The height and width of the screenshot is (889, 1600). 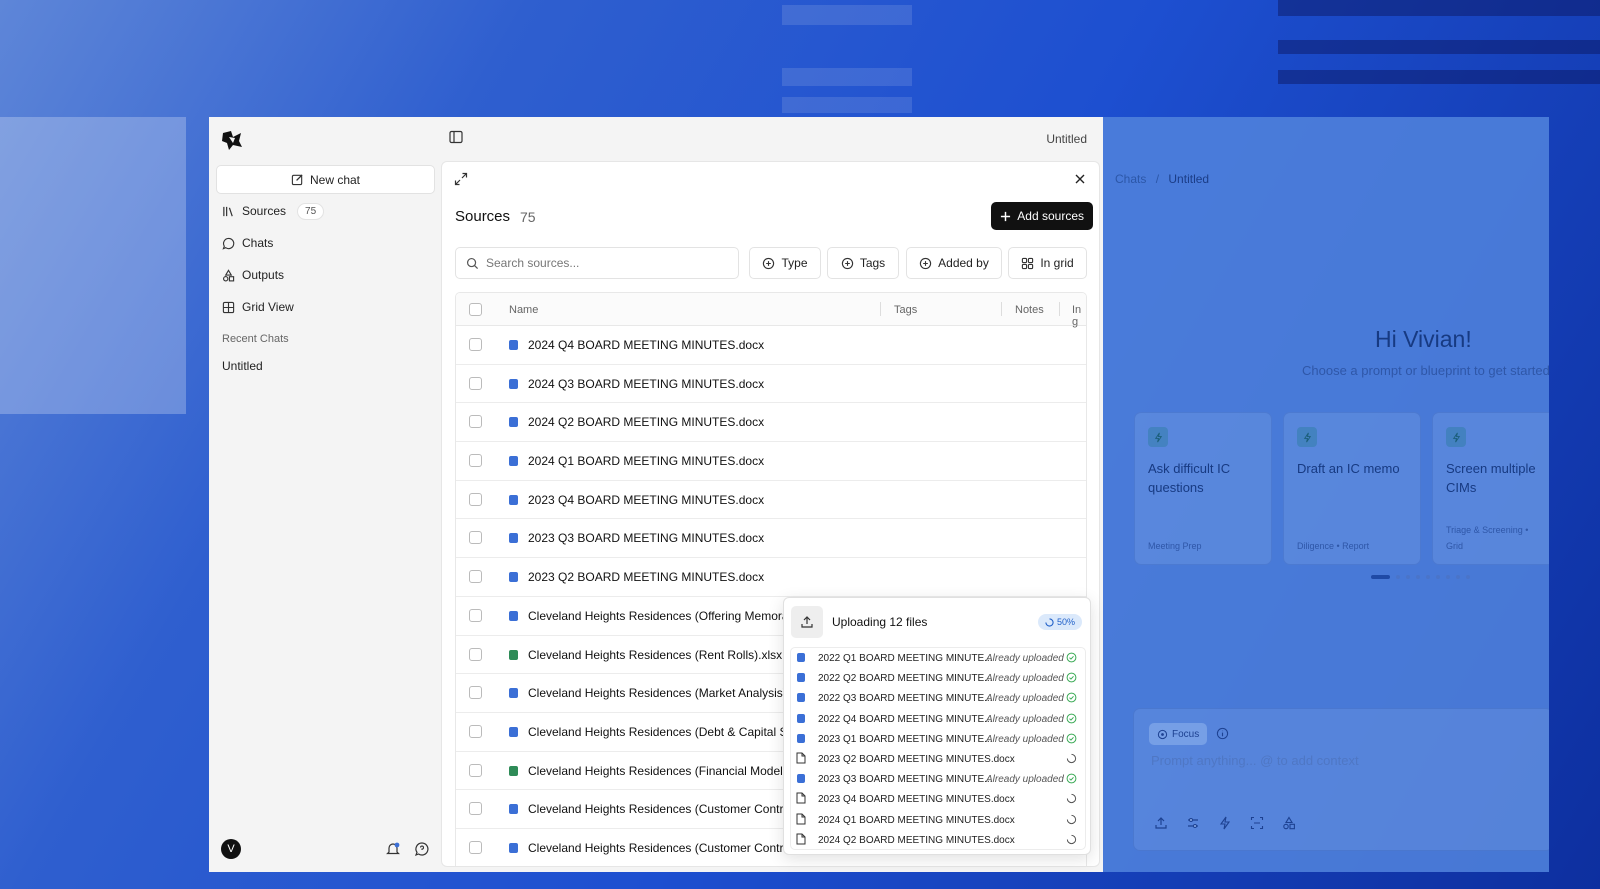 What do you see at coordinates (1178, 734) in the screenshot?
I see `focus-button: Focus` at bounding box center [1178, 734].